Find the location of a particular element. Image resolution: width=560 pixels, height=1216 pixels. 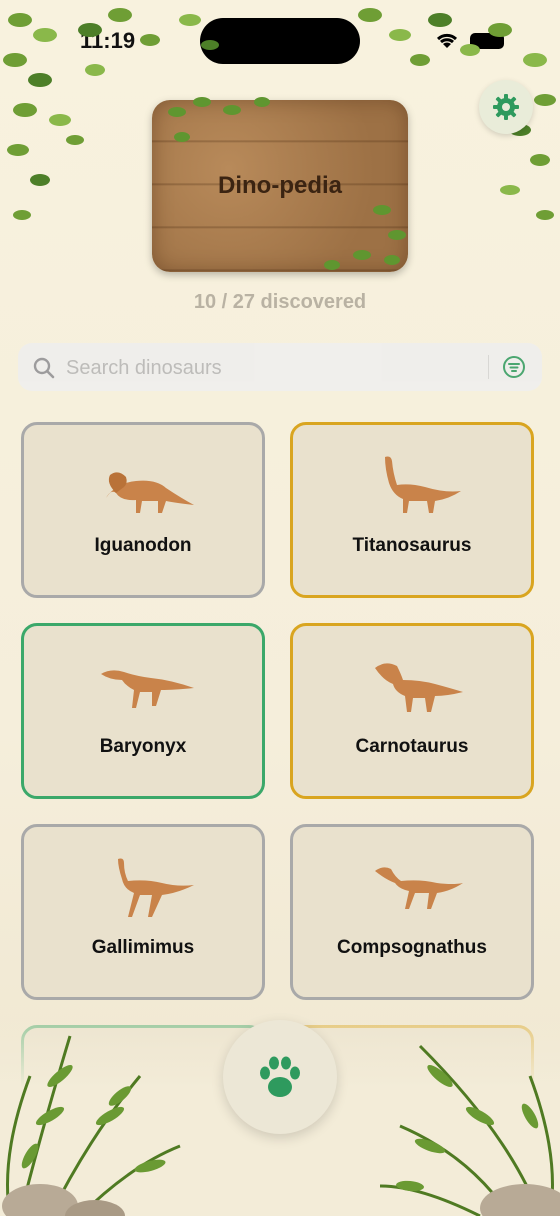

dino-card-compsognathus: Compsognathus is located at coordinates (412, 912).